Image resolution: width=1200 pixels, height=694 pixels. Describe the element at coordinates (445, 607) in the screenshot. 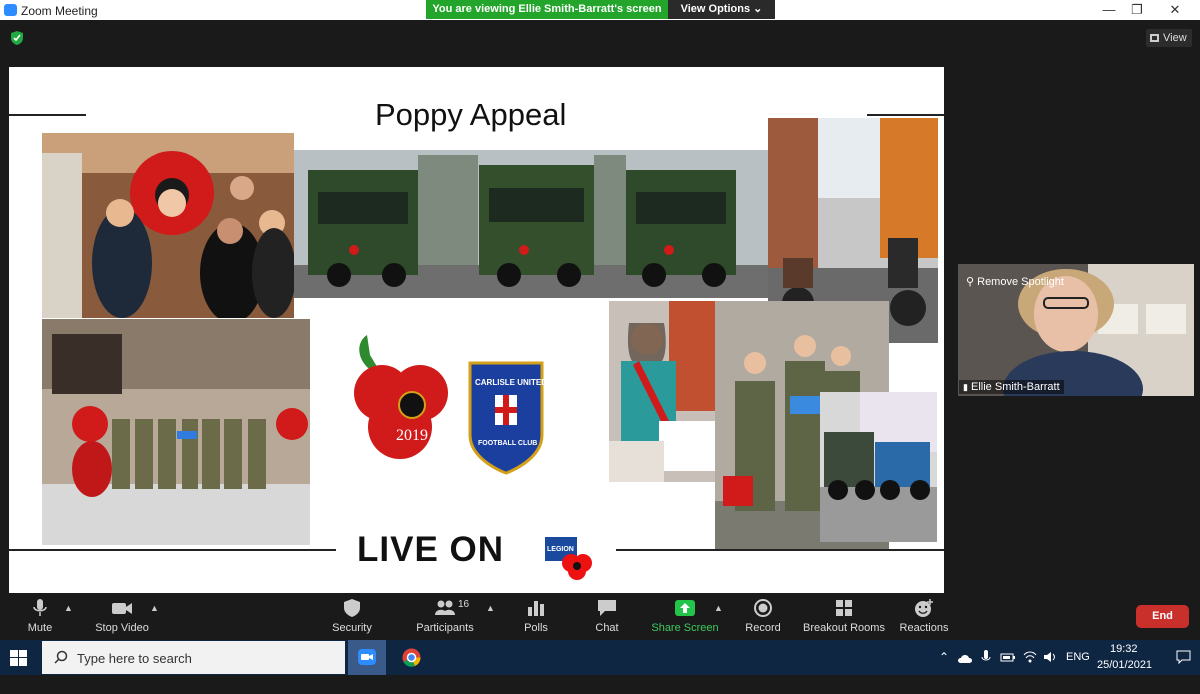

I see `participants-icon` at that location.